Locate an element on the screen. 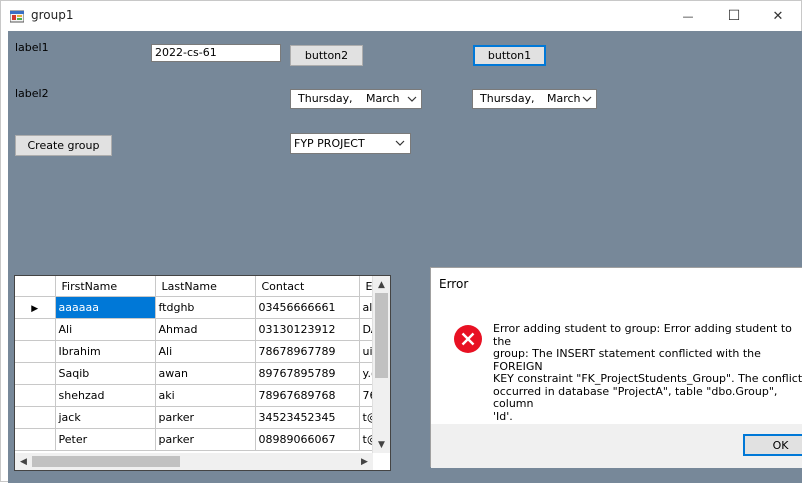 This screenshot has height=483, width=802. error-x-icon is located at coordinates (468, 339).